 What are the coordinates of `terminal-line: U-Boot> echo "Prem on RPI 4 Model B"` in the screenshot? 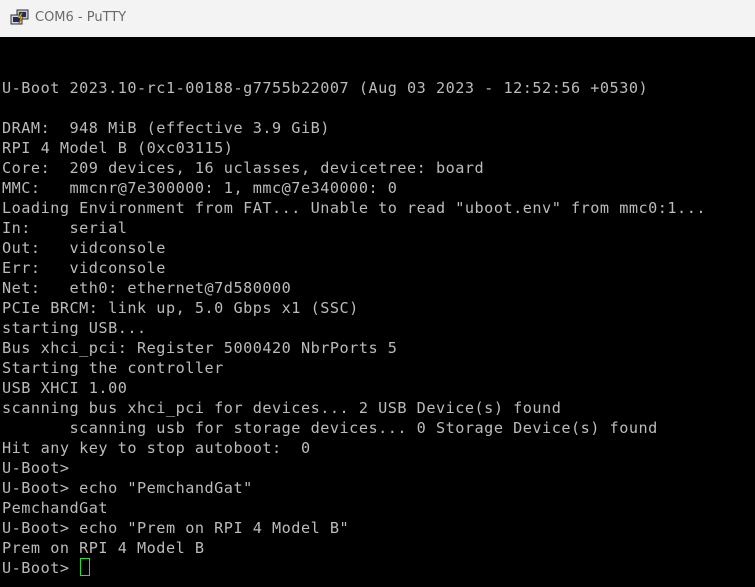 It's located at (354, 528).